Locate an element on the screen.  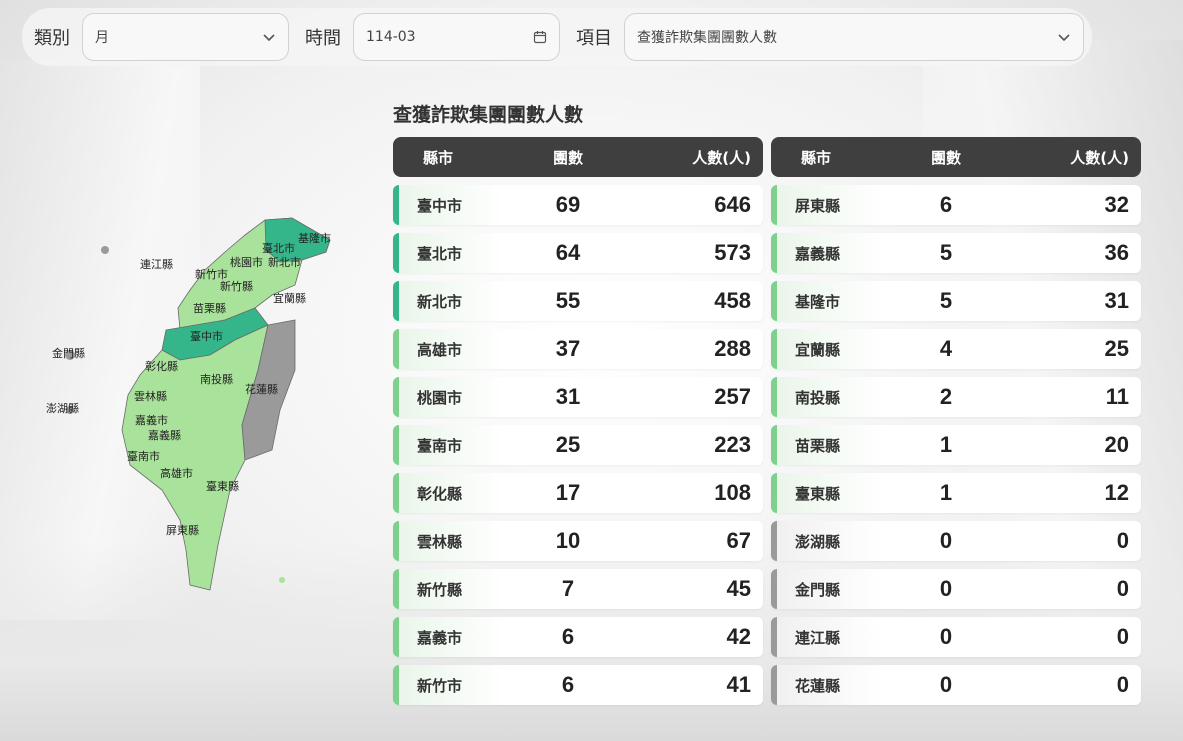
map-label-taitung: 臺東縣 is located at coordinates (222, 486).